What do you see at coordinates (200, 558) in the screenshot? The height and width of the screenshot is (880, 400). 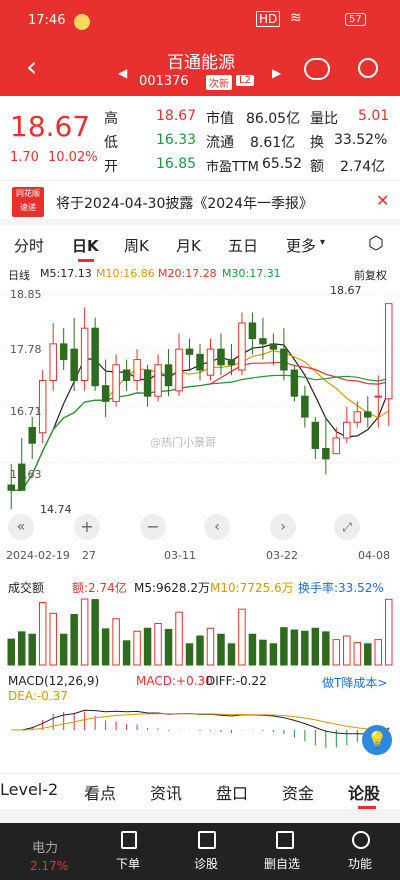 I see `x-axis: 2024-02-19 27 03-11 03-22 04-08` at bounding box center [200, 558].